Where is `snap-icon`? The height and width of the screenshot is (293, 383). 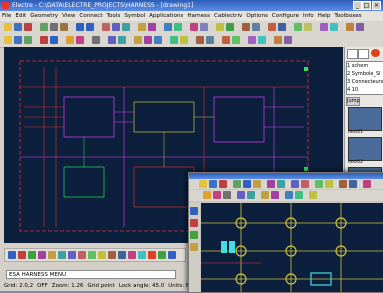
snap-icon is located at coordinates (230, 27).